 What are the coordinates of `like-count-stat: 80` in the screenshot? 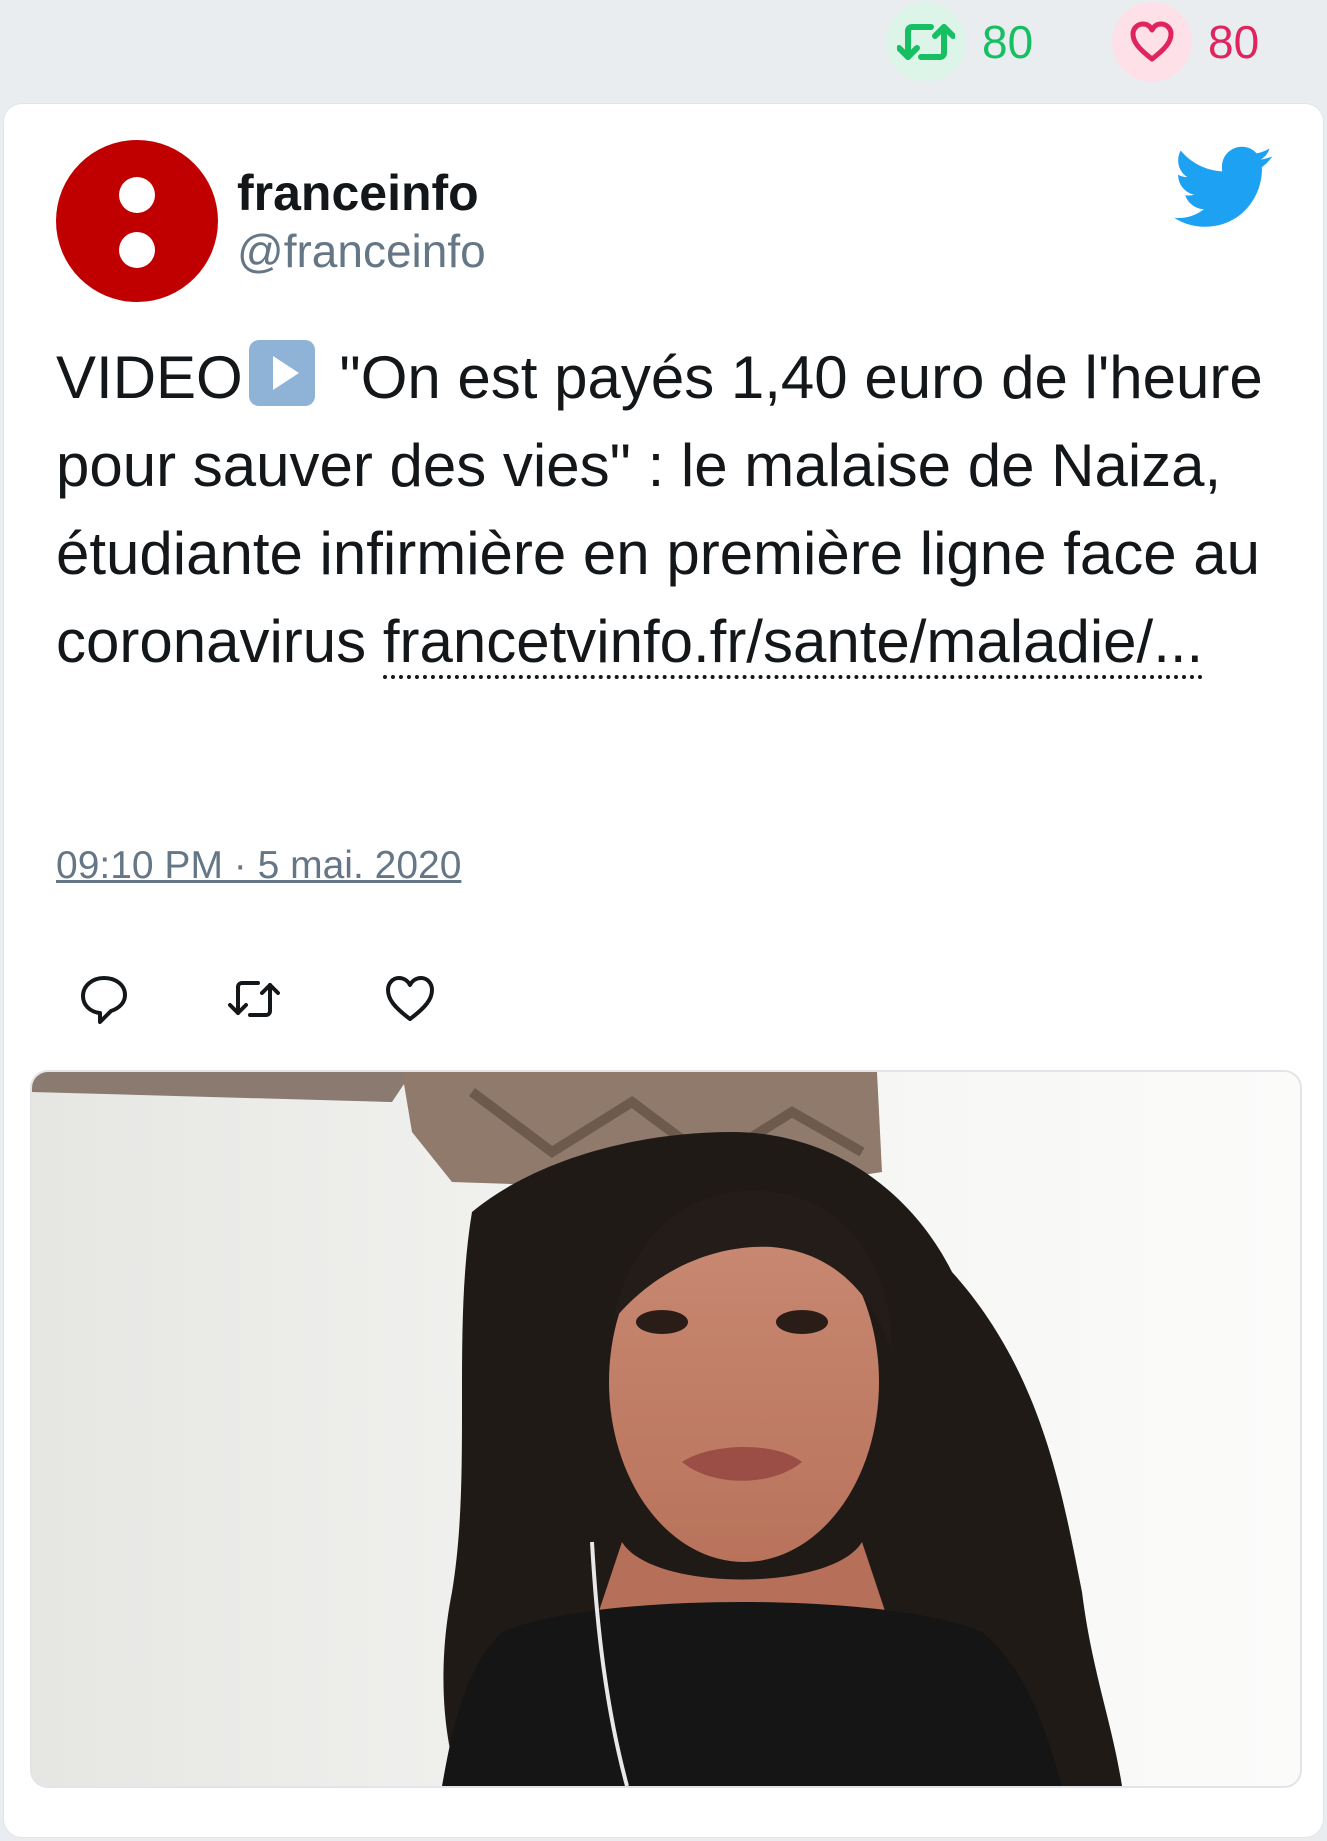 It's located at (1186, 42).